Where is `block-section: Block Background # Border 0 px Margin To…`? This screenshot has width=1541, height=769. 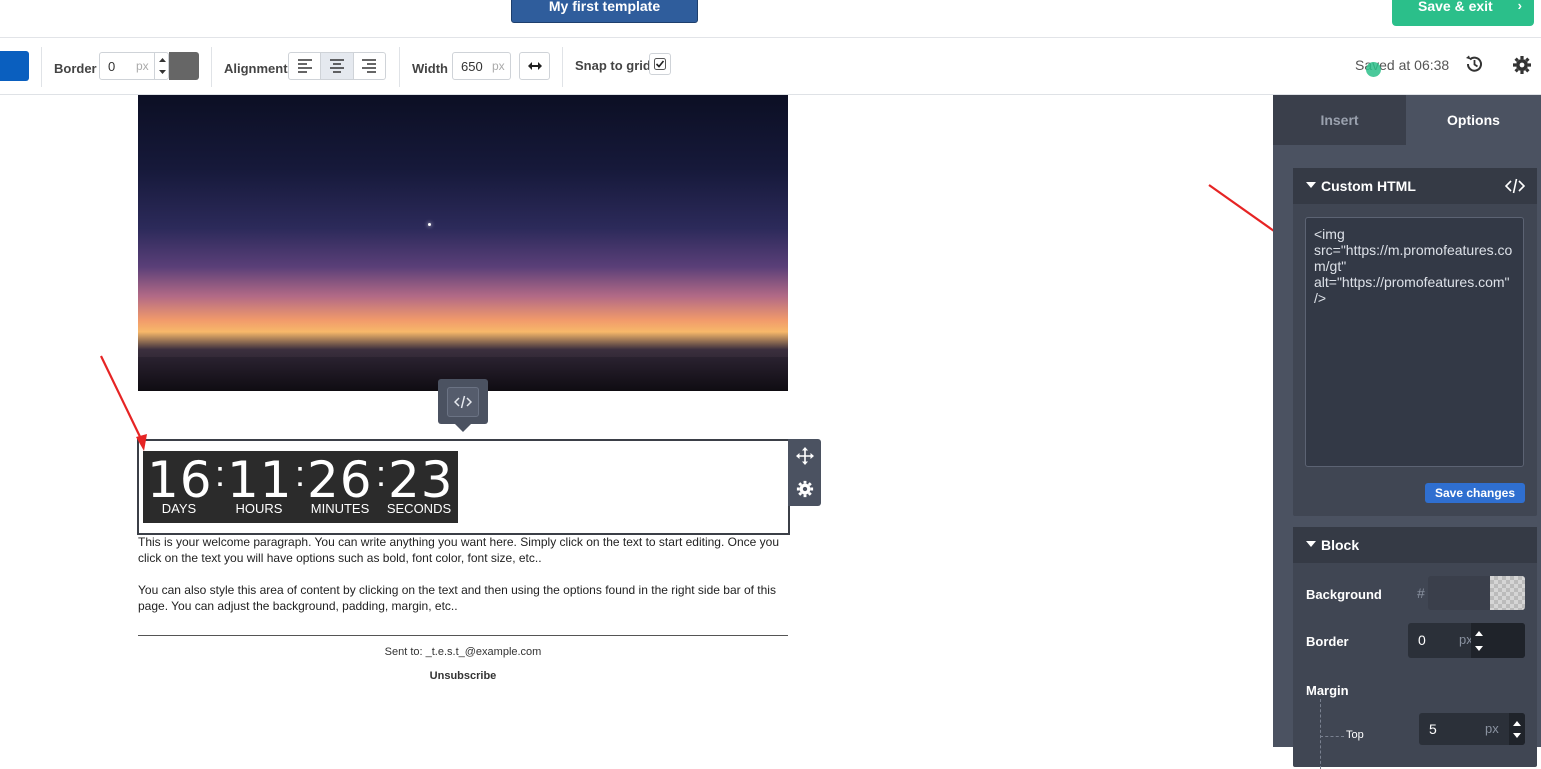
block-section: Block Background # Border 0 px Margin To… is located at coordinates (1415, 648).